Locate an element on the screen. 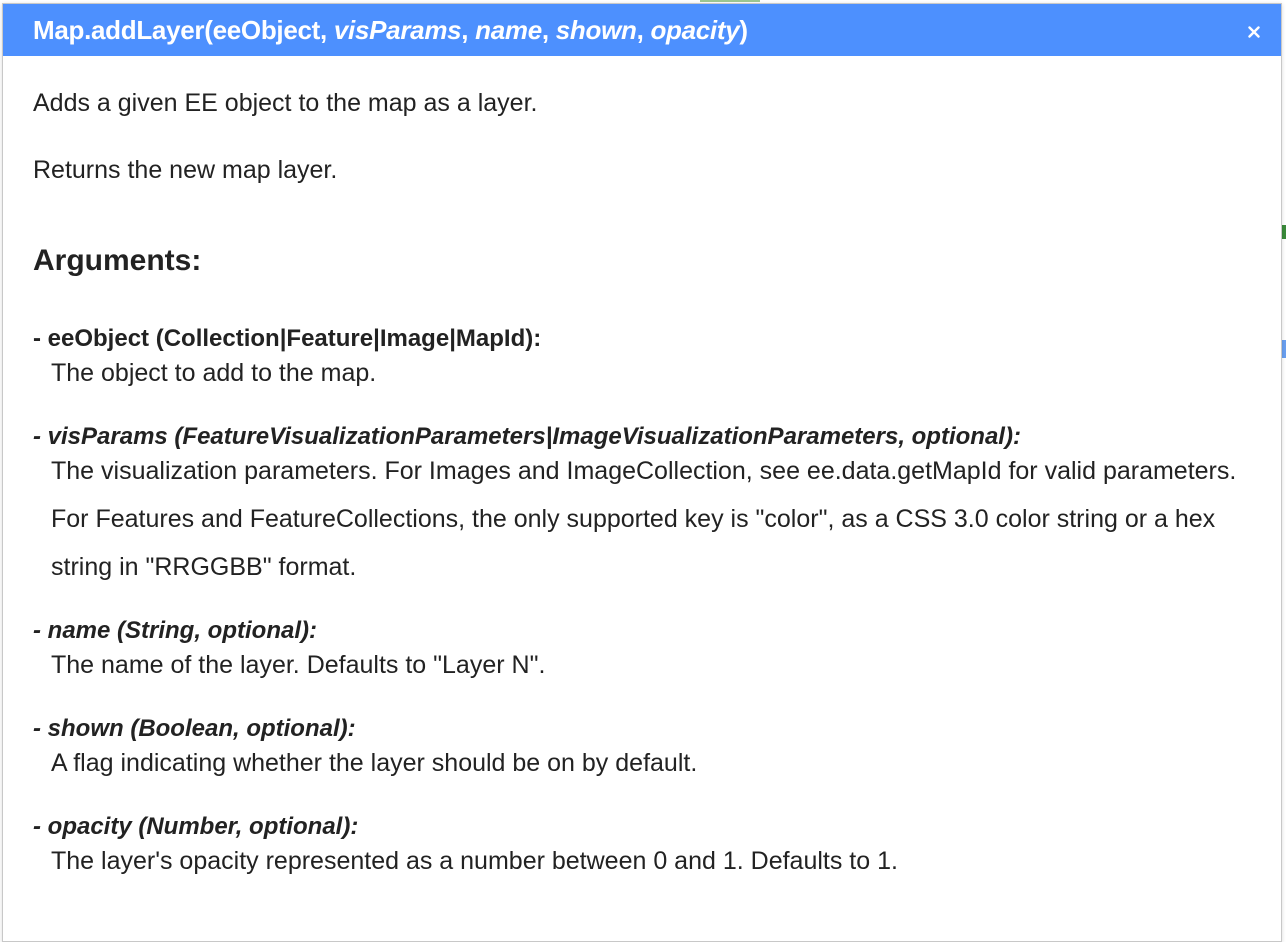  title-param-visparams: visParams is located at coordinates (397, 29).